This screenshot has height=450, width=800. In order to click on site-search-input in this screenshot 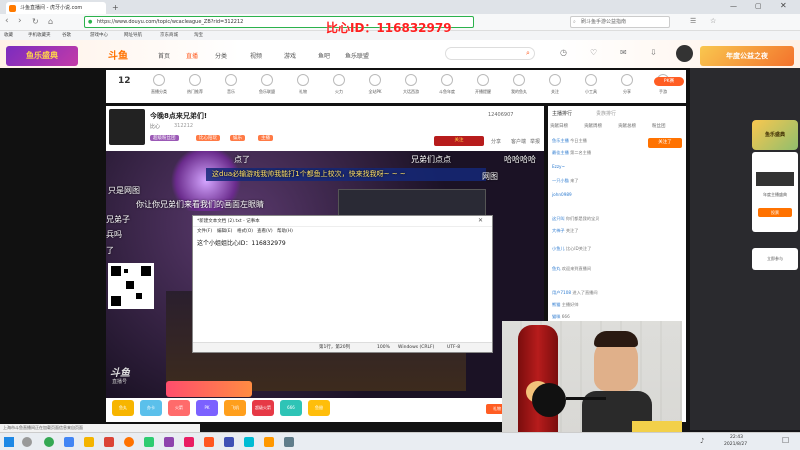, I will do `click(490, 53)`.